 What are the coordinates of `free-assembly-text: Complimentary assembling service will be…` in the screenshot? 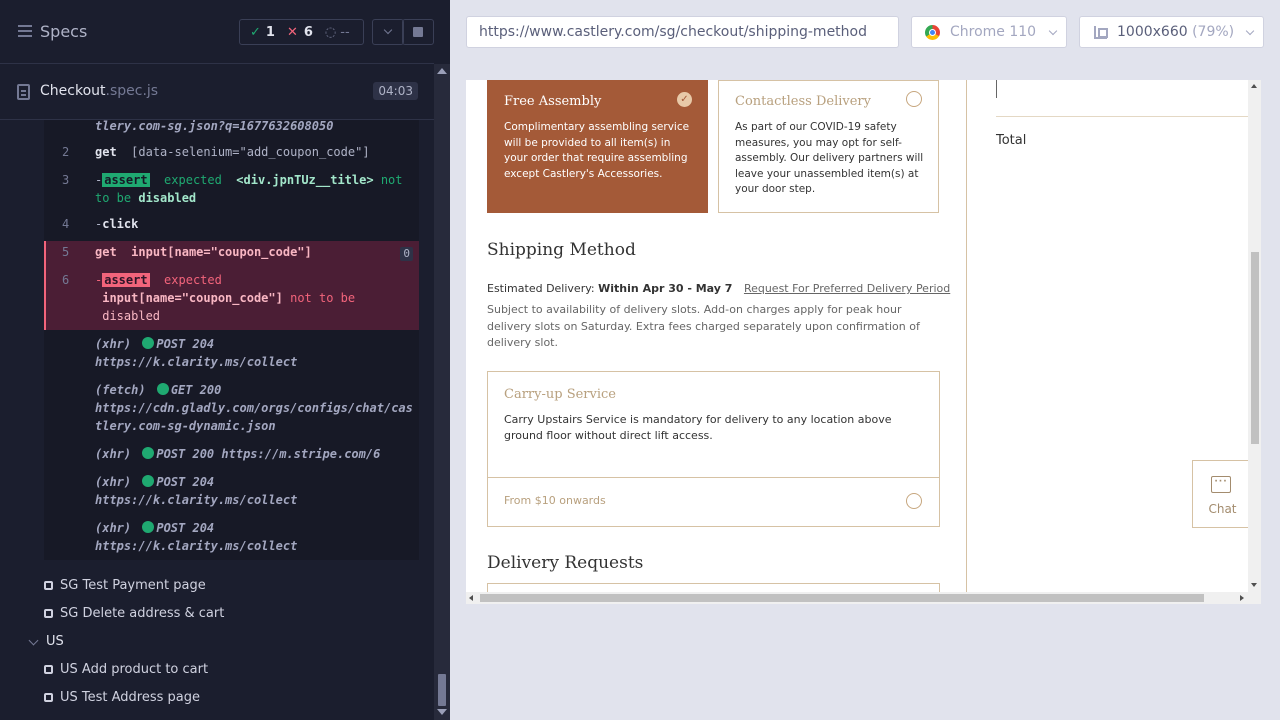 It's located at (597, 150).